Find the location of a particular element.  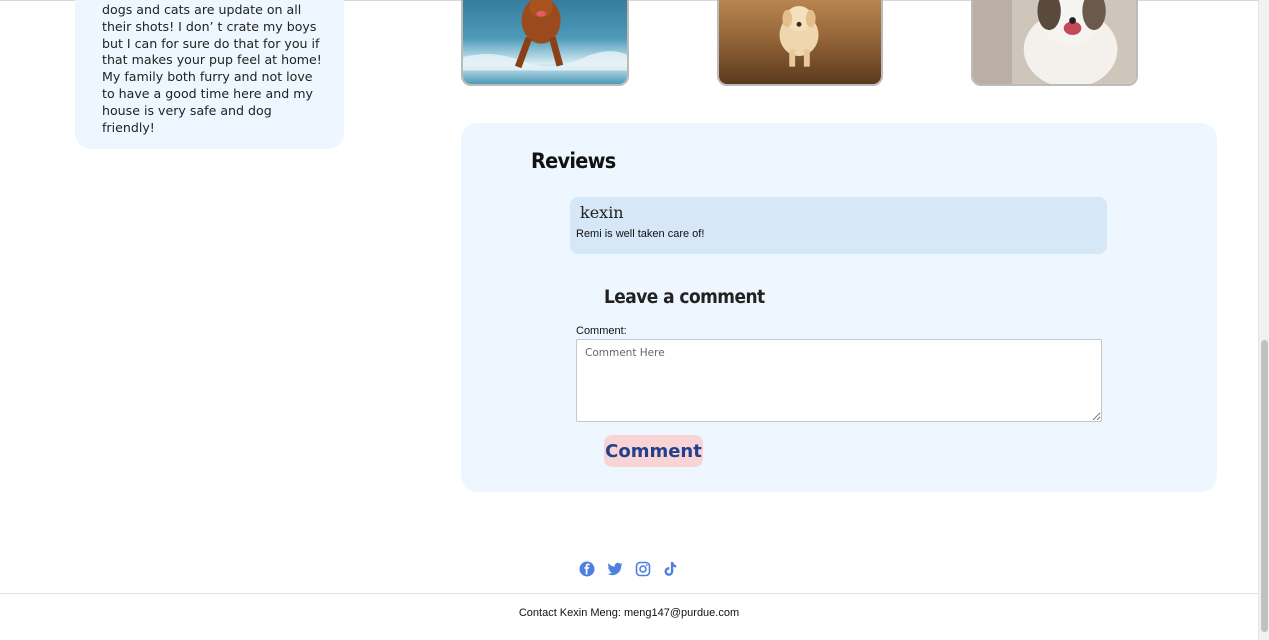

instagram-icon is located at coordinates (643, 569).